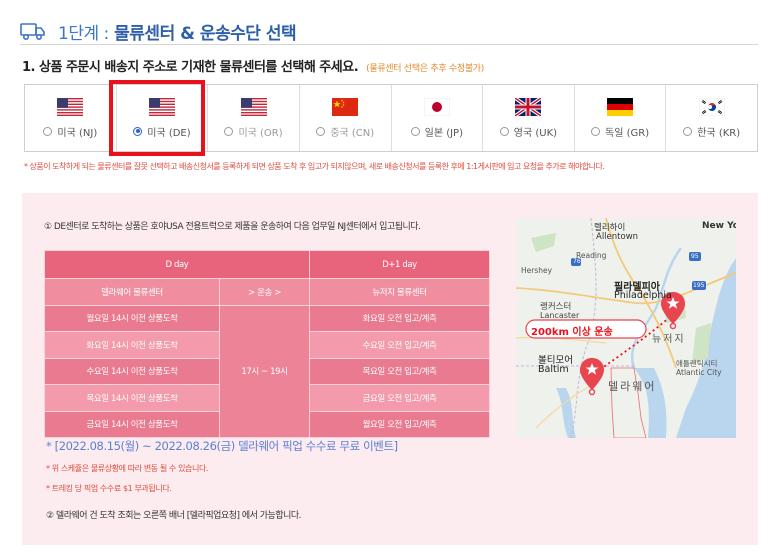 Image resolution: width=773 pixels, height=553 pixels. I want to click on row-warehousing: 월요일 오전 입고/계측, so click(399, 424).